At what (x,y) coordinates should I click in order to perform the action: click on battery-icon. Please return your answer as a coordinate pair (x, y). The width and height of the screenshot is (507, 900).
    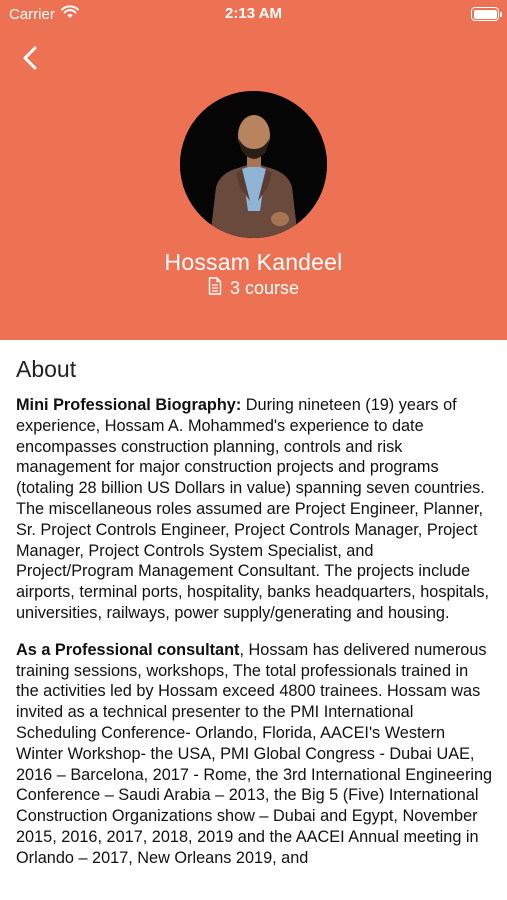
    Looking at the image, I should click on (486, 14).